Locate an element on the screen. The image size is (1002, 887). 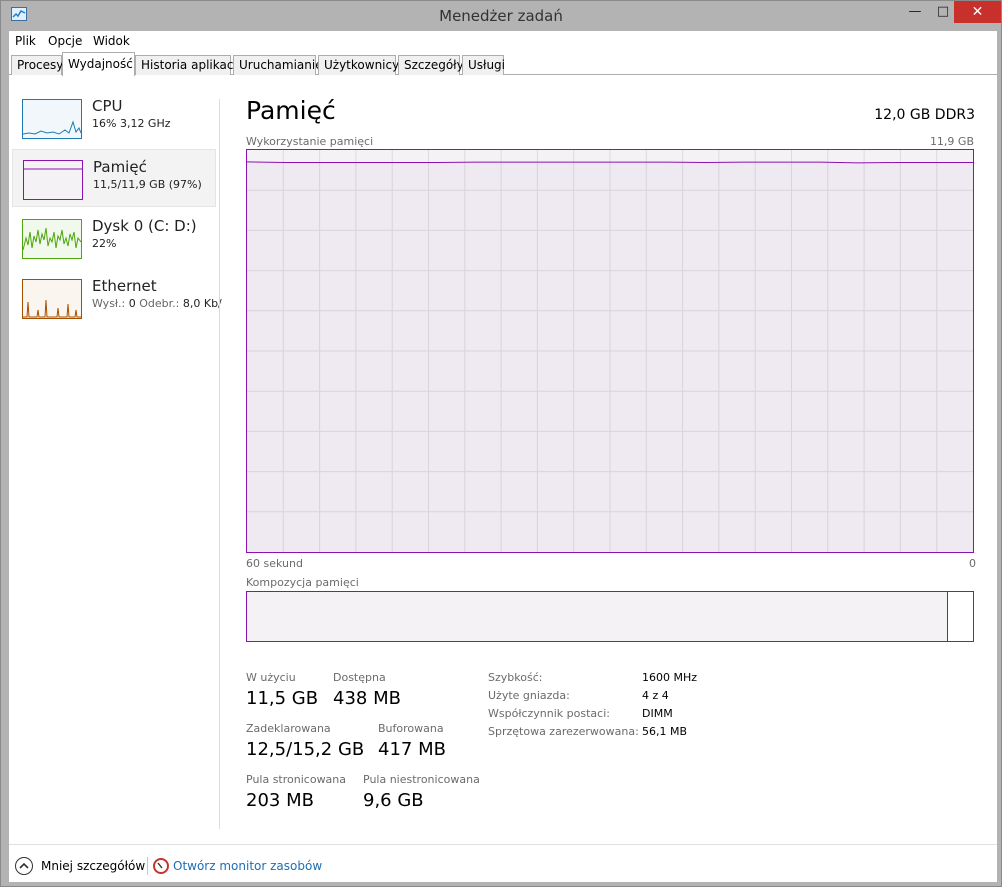
title-bar: Menedżer zadań — □ ✕ is located at coordinates (501, 16).